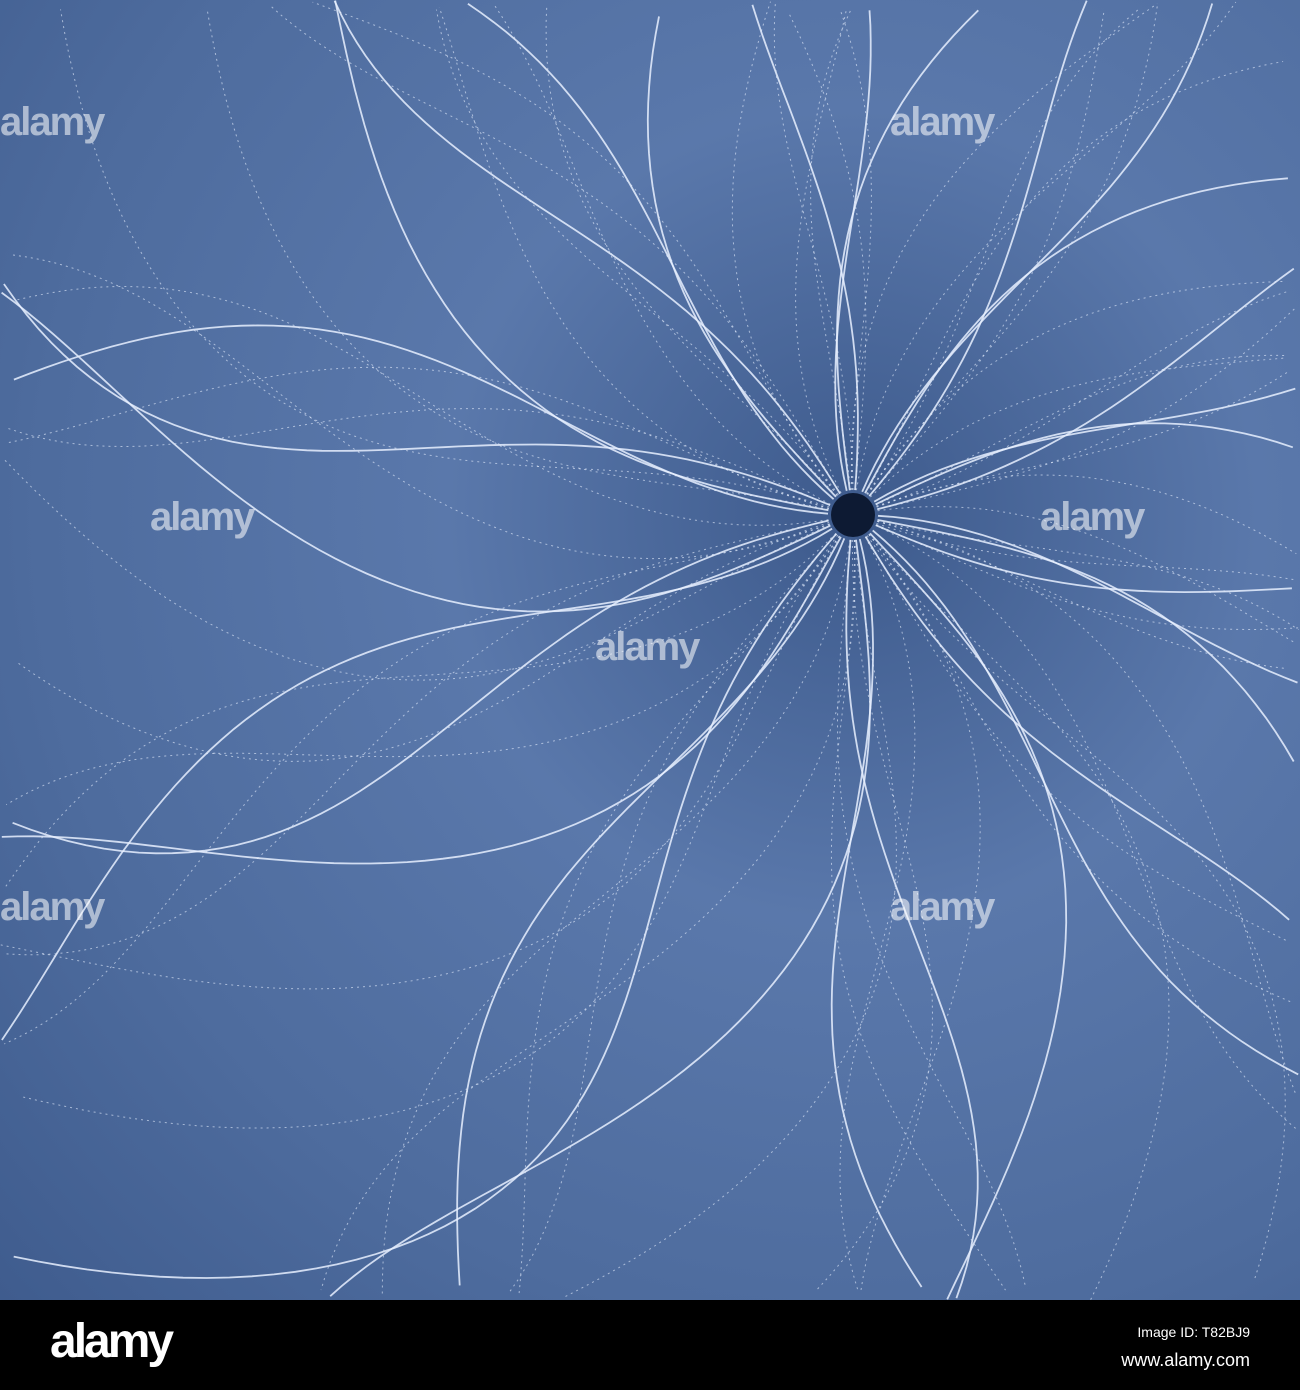 Image resolution: width=1300 pixels, height=1390 pixels. I want to click on vortex-center, so click(853, 515).